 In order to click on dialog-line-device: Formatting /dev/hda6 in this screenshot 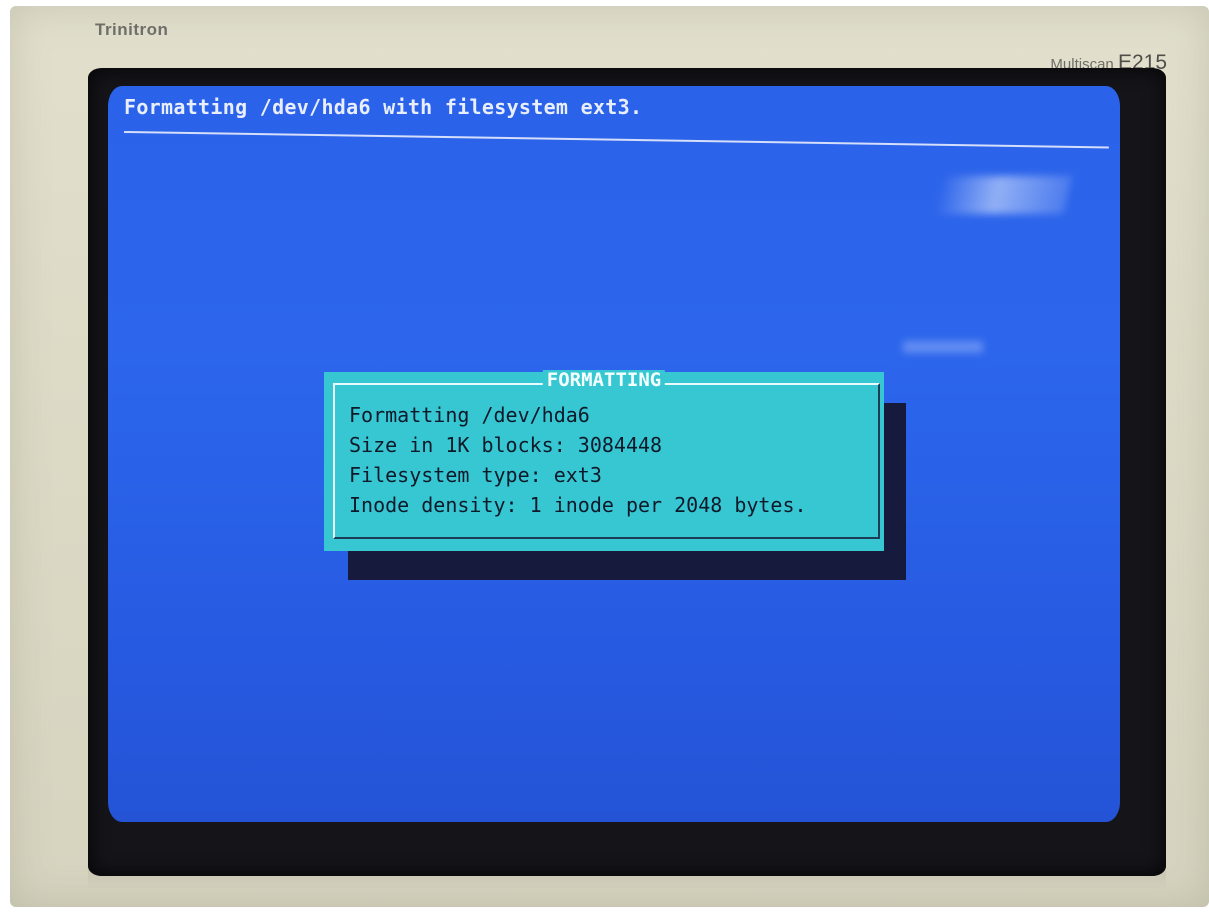, I will do `click(469, 415)`.